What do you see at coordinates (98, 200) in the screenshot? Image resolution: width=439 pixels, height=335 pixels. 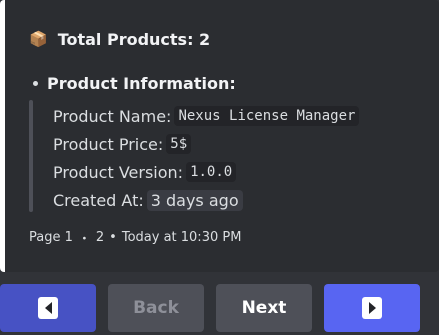 I see `field-label: Created At:` at bounding box center [98, 200].